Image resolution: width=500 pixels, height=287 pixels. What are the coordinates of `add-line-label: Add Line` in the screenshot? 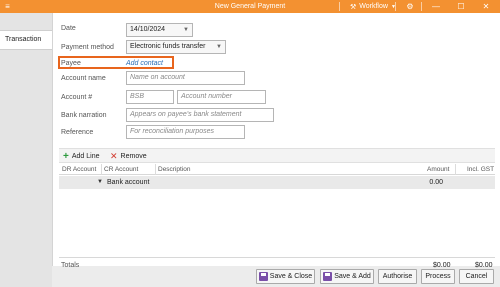 It's located at (85, 156).